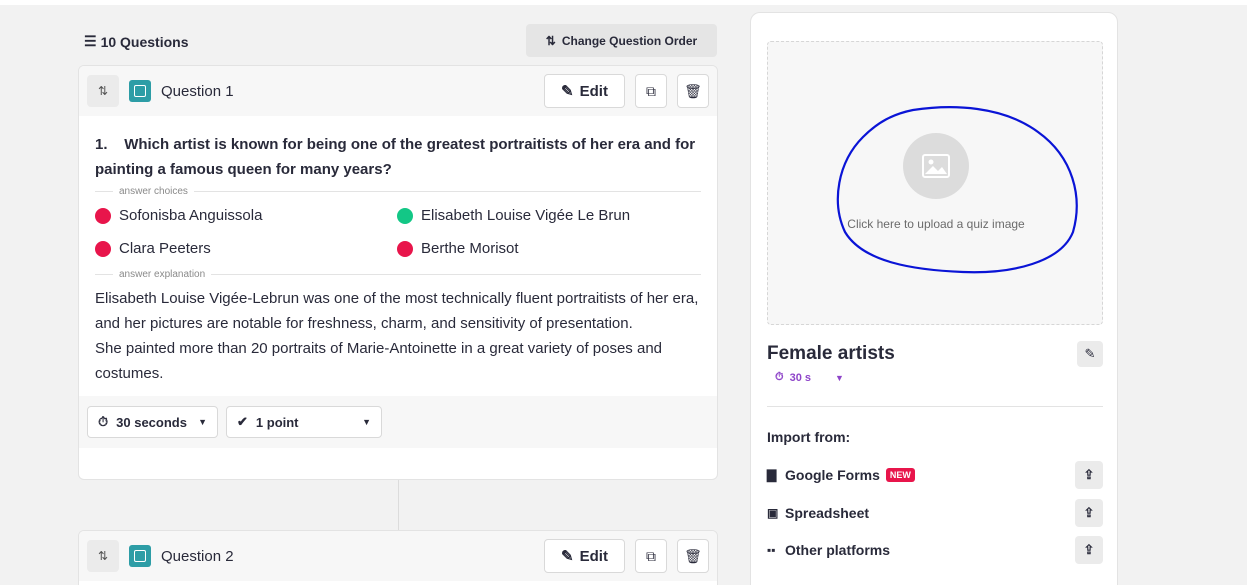 This screenshot has width=1247, height=585. Describe the element at coordinates (935, 475) in the screenshot. I see `import-google-forms: ▇ Google Forms NEW ⇪` at that location.